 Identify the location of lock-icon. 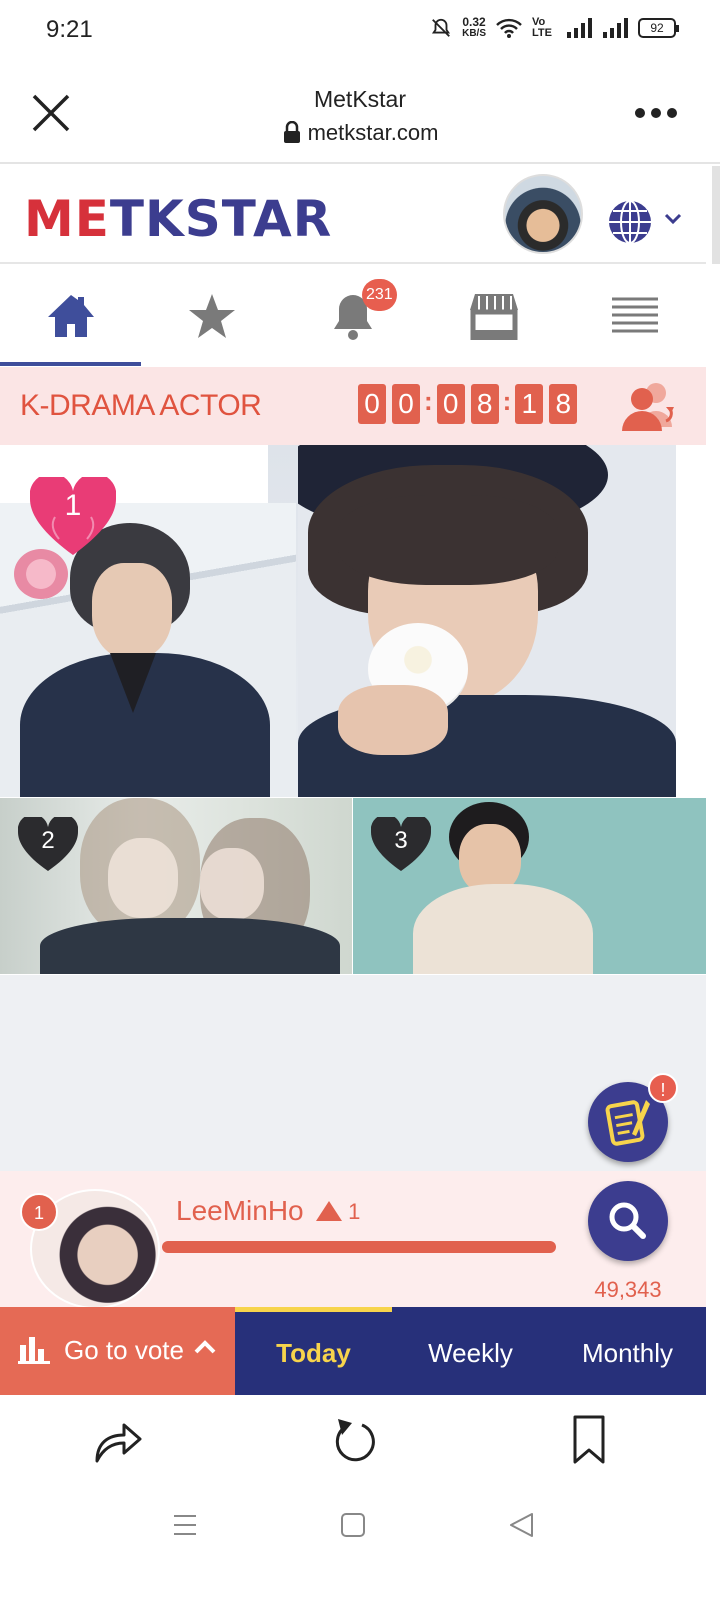
(291, 131).